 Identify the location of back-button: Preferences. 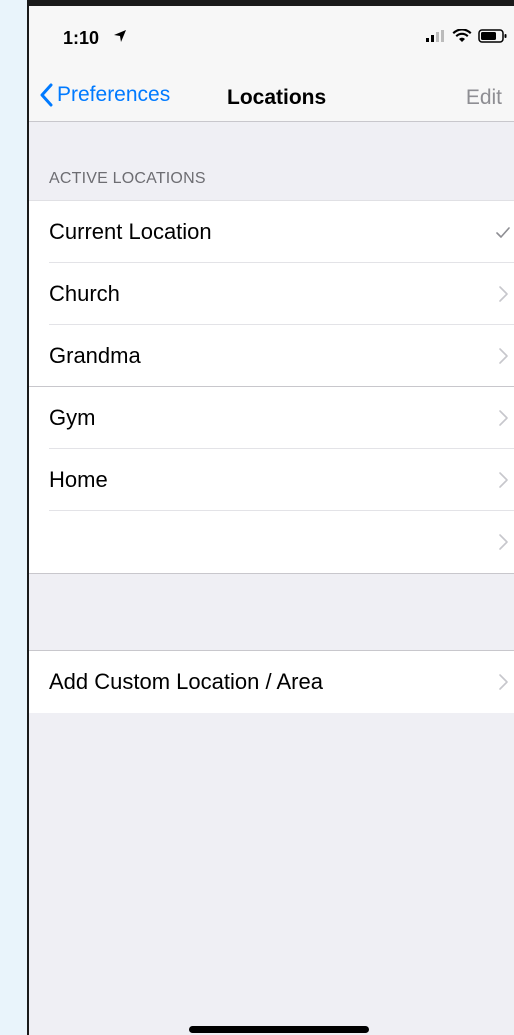
(104, 95).